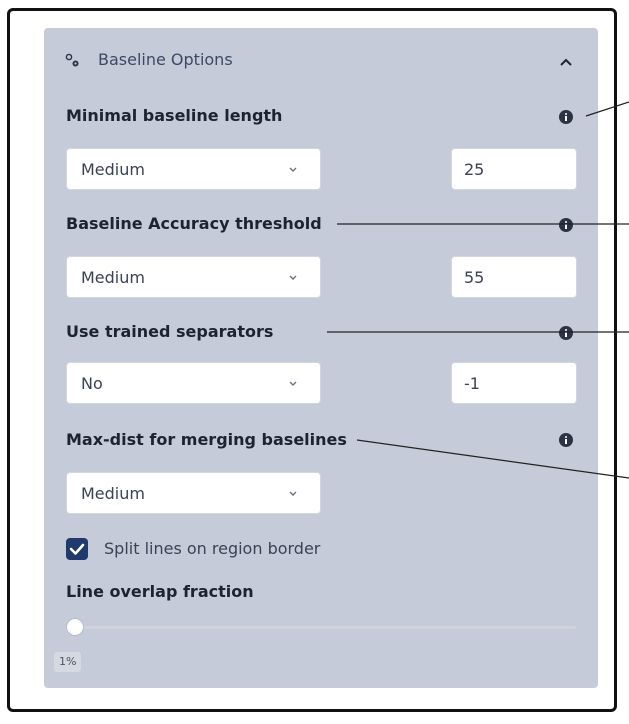 This screenshot has width=629, height=724. What do you see at coordinates (323, 627) in the screenshot?
I see `overlap-slider-track` at bounding box center [323, 627].